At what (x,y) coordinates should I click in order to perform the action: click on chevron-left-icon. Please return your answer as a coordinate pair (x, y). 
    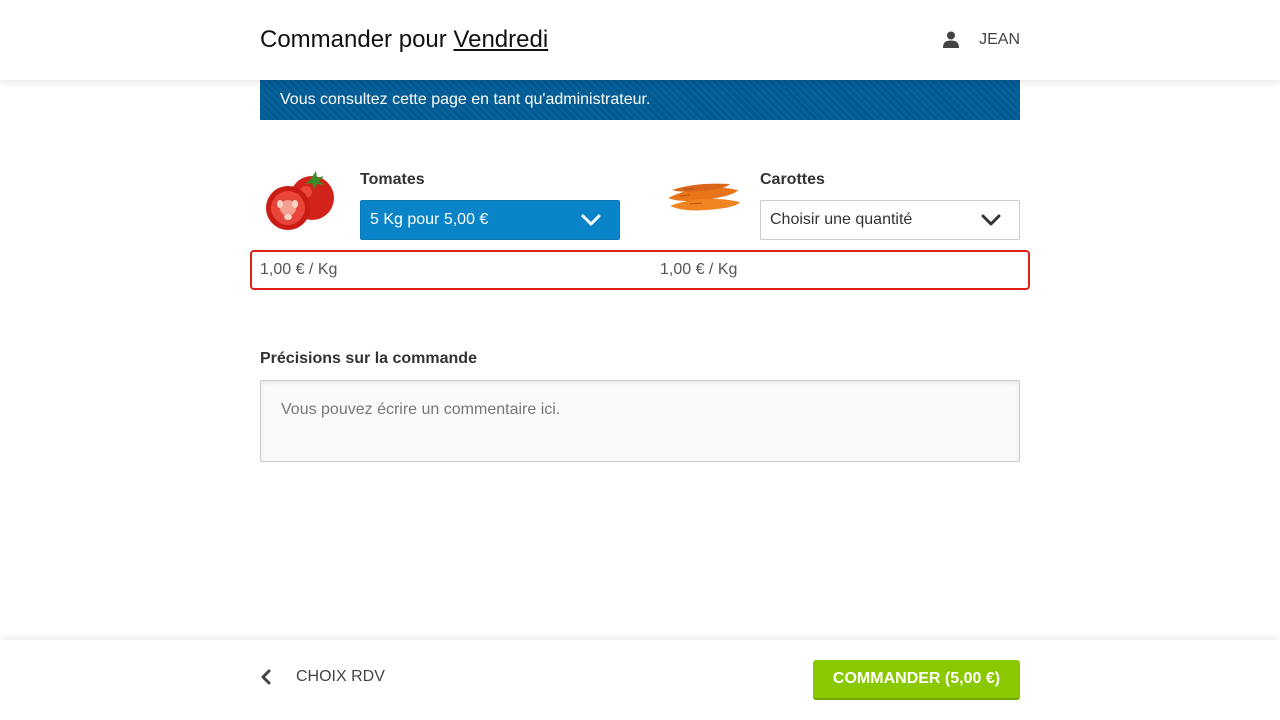
    Looking at the image, I should click on (266, 677).